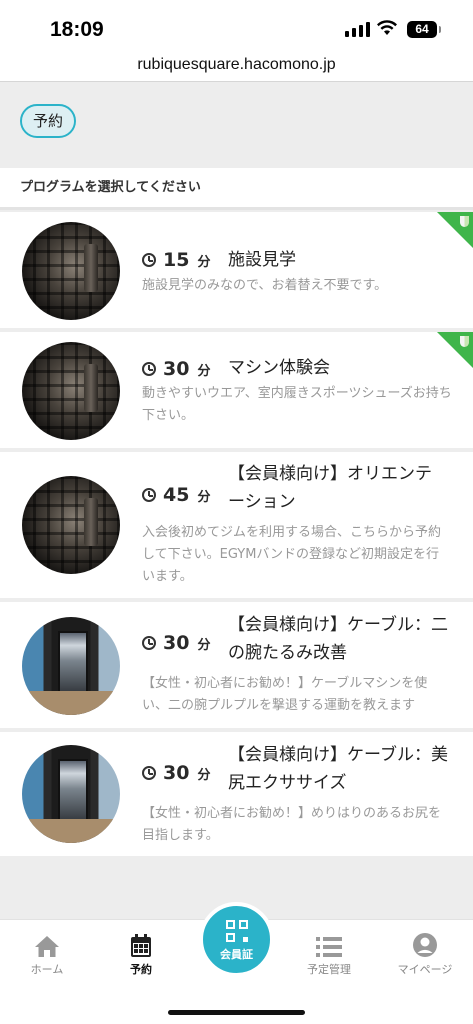 The height and width of the screenshot is (1024, 473). I want to click on duration-value: 15, so click(176, 260).